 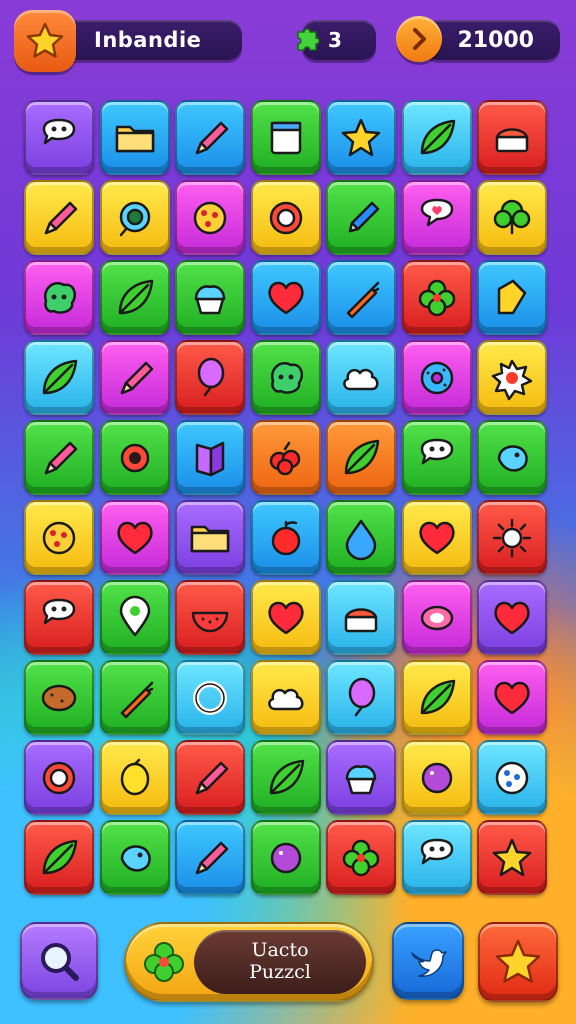 I want to click on bonus-star-button, so click(x=518, y=962).